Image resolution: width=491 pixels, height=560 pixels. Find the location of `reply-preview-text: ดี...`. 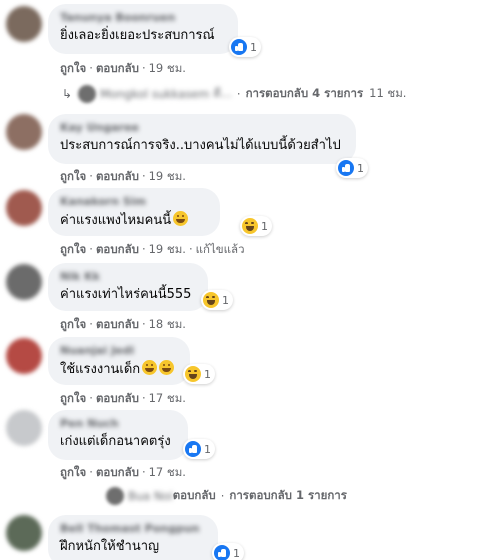

reply-preview-text: ดี... is located at coordinates (222, 93).